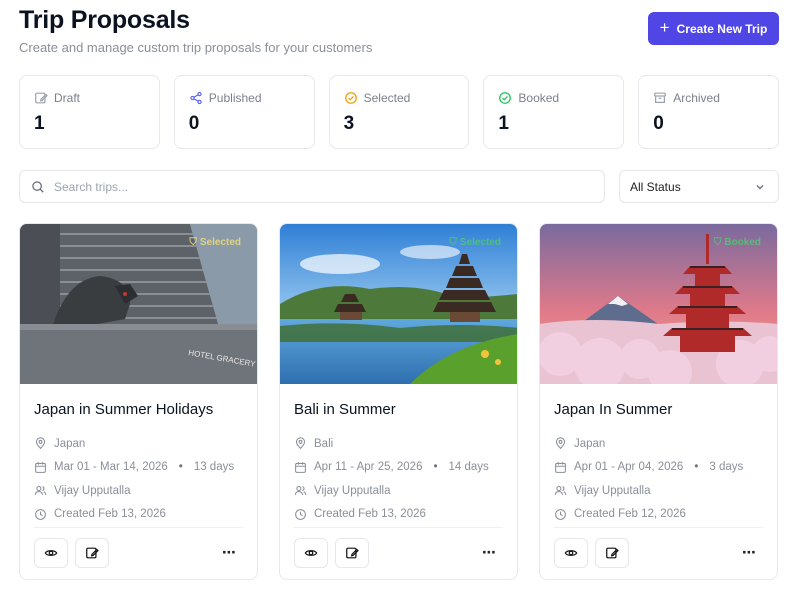 This screenshot has width=800, height=590. What do you see at coordinates (398, 304) in the screenshot?
I see `trip-image: ⛉ Selected` at bounding box center [398, 304].